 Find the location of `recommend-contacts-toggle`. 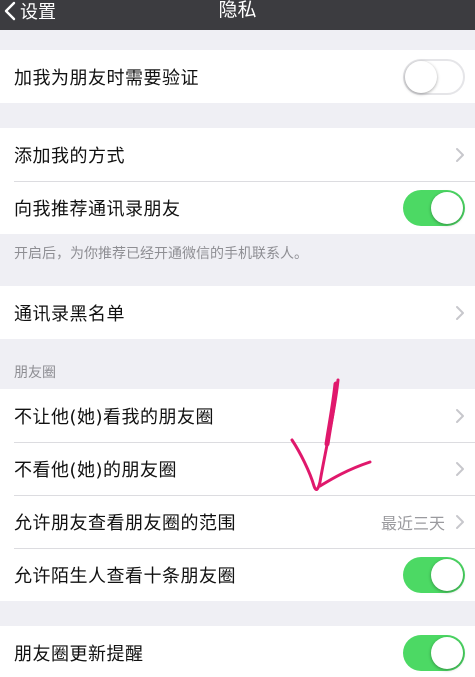

recommend-contacts-toggle is located at coordinates (434, 207).